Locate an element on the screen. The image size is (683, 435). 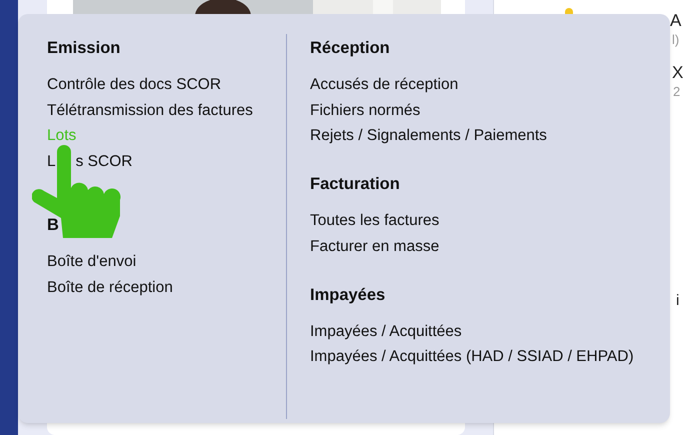
menu-link: Impayées / Acquittées is located at coordinates (386, 331).